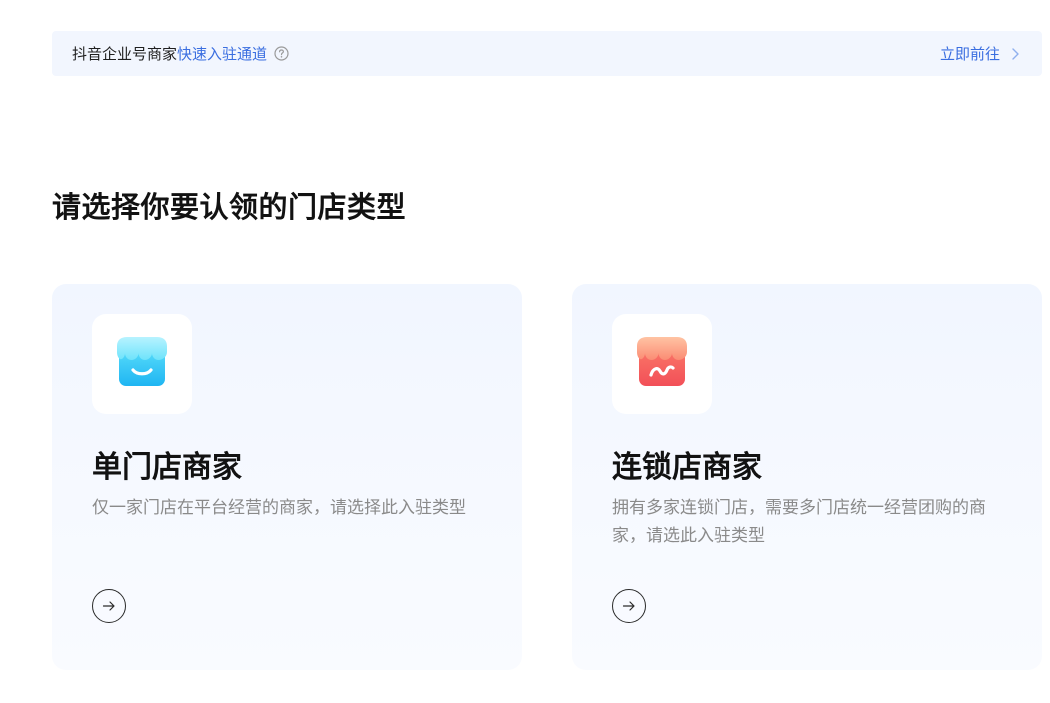  Describe the element at coordinates (125, 54) in the screenshot. I see `banner-prefix: 抖音企业号商家` at that location.